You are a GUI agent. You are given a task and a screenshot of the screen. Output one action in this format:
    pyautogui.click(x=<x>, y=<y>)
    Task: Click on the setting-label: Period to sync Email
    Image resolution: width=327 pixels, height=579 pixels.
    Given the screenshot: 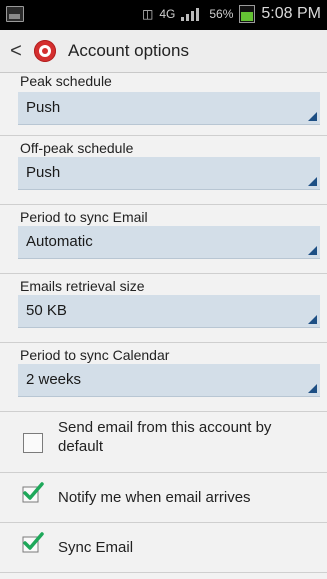 What is the action you would take?
    pyautogui.click(x=84, y=217)
    